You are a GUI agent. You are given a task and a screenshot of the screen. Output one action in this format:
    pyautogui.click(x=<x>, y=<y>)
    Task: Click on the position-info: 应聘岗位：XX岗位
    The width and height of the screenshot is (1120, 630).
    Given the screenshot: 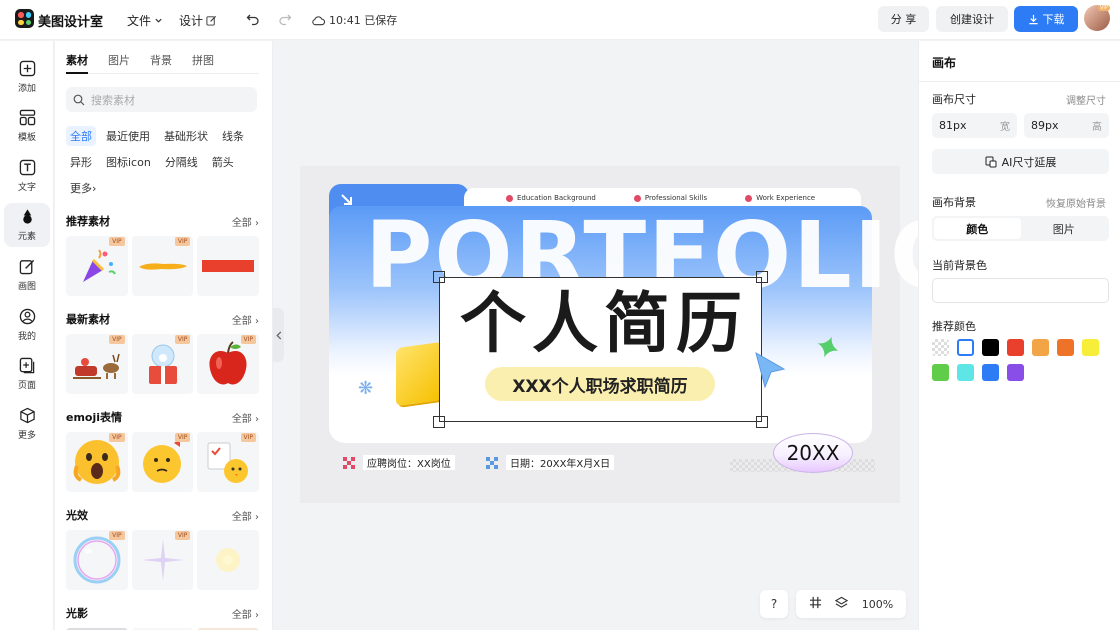 What is the action you would take?
    pyautogui.click(x=399, y=462)
    